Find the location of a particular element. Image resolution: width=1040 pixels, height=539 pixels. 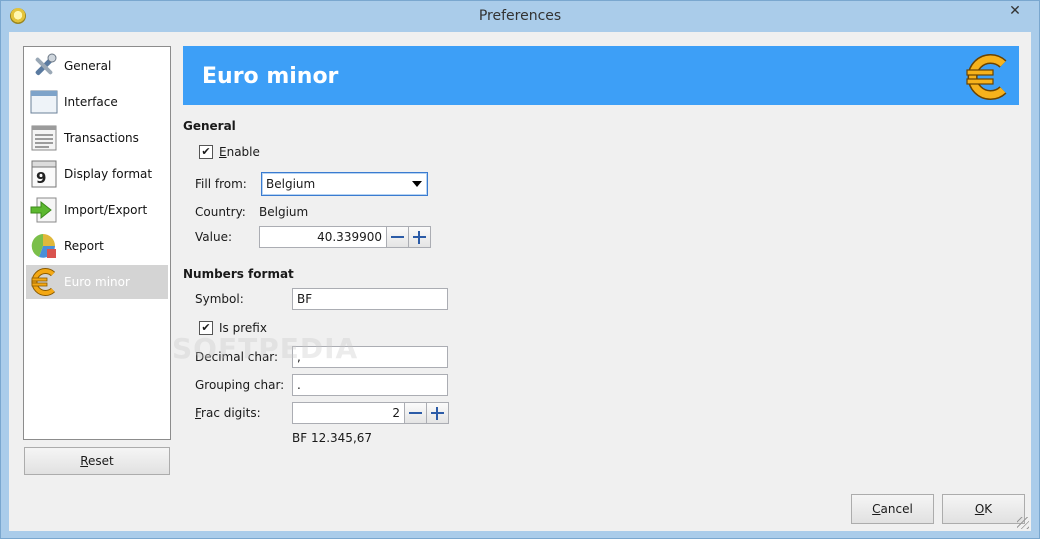

sidebar-item-euro-minor: Euro minor is located at coordinates (97, 282).